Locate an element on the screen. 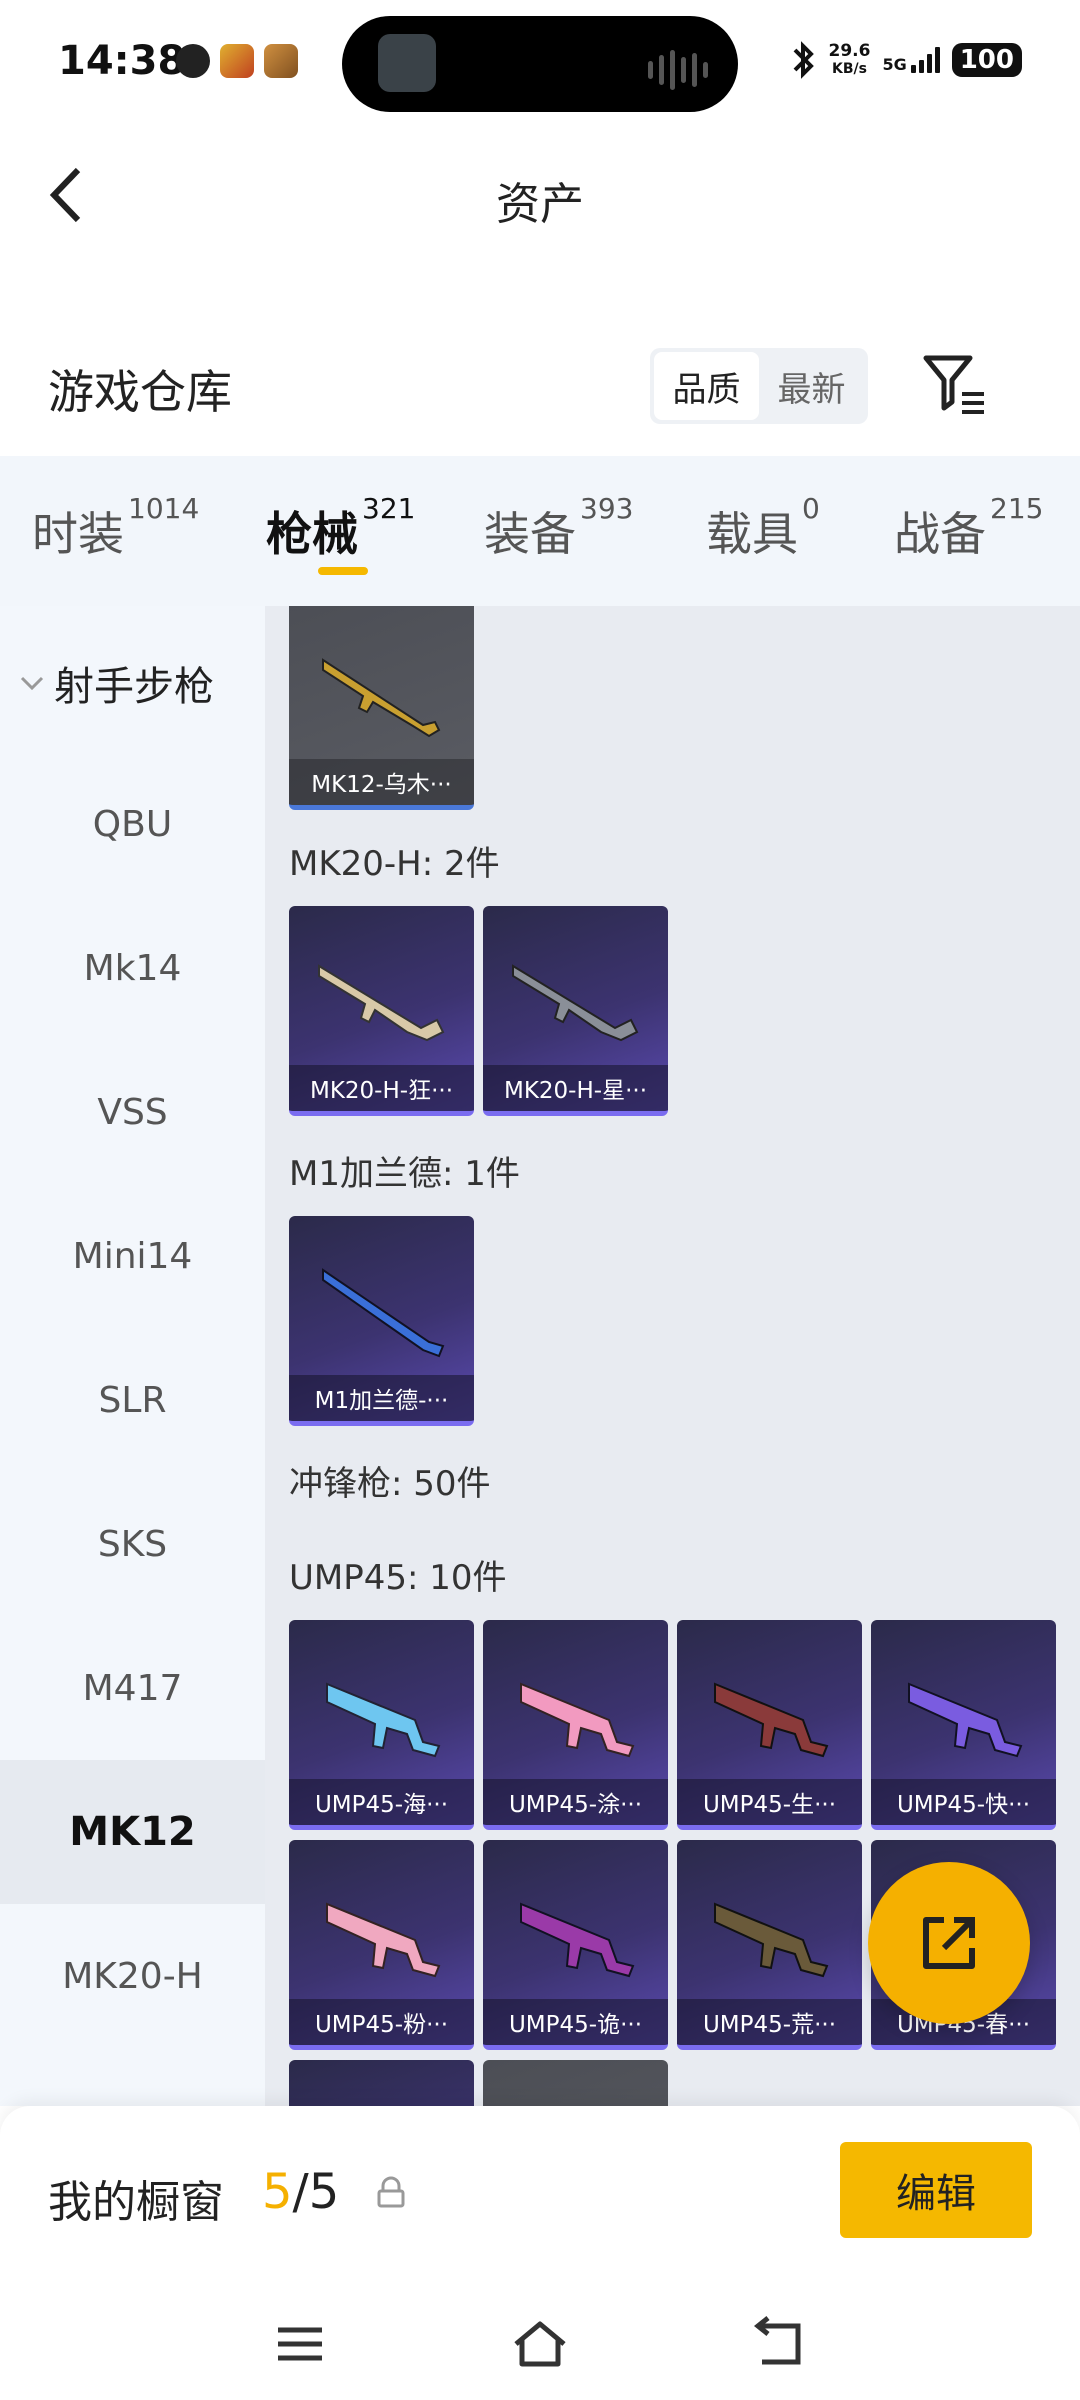 This screenshot has height=2400, width=1080. share-external-icon is located at coordinates (949, 1943).